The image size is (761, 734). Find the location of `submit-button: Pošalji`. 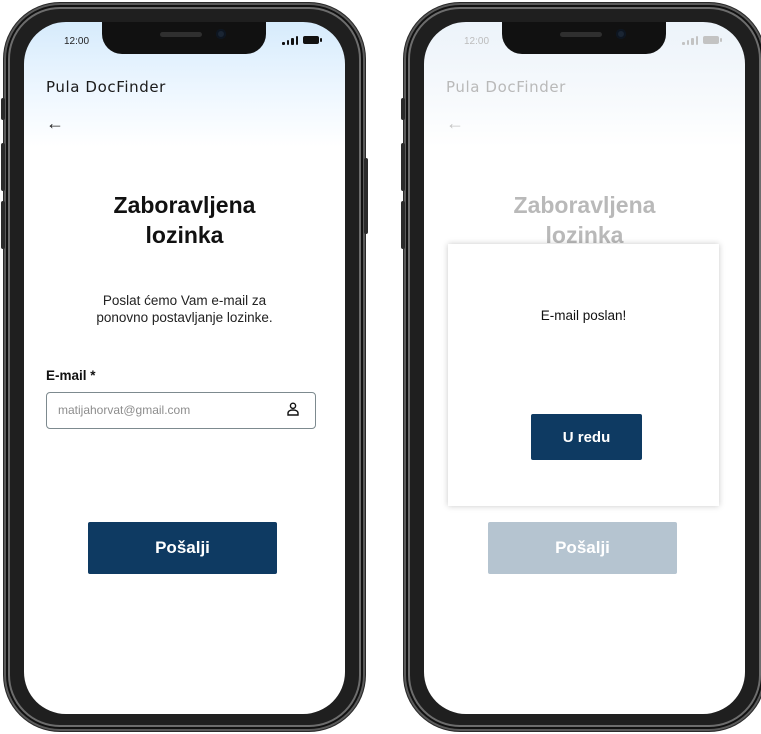

submit-button: Pošalji is located at coordinates (182, 548).